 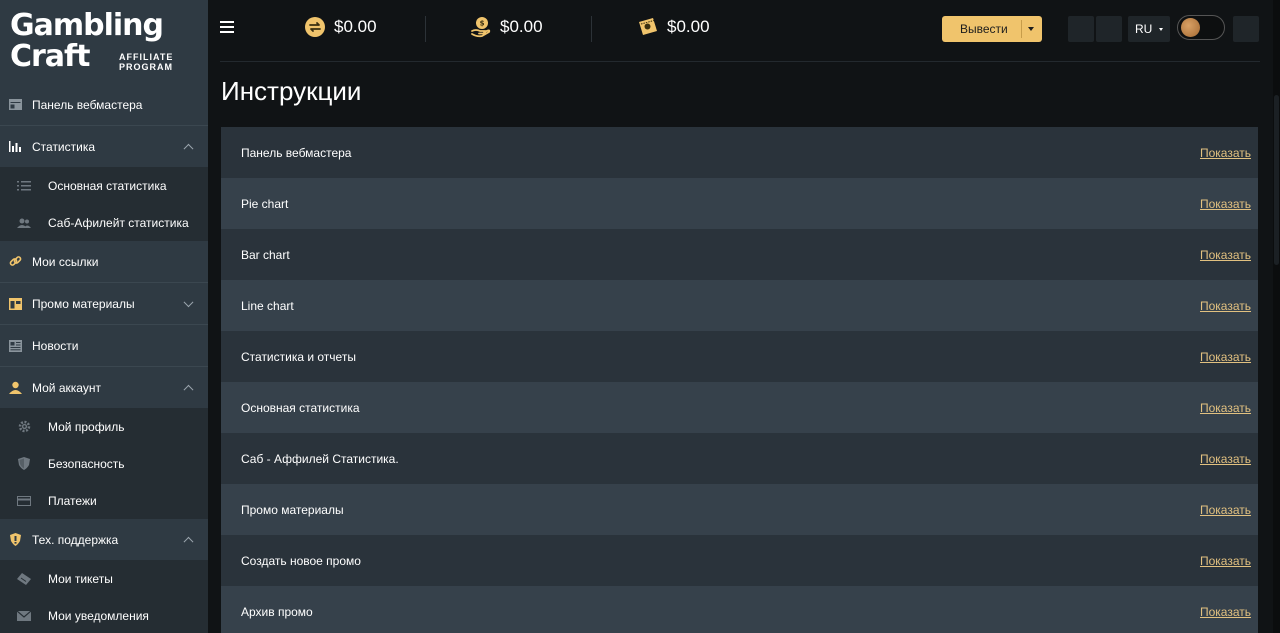 I want to click on sidebar-item-sub-affiliate-statistics: Саб-Афилейт статистика, so click(x=104, y=222).